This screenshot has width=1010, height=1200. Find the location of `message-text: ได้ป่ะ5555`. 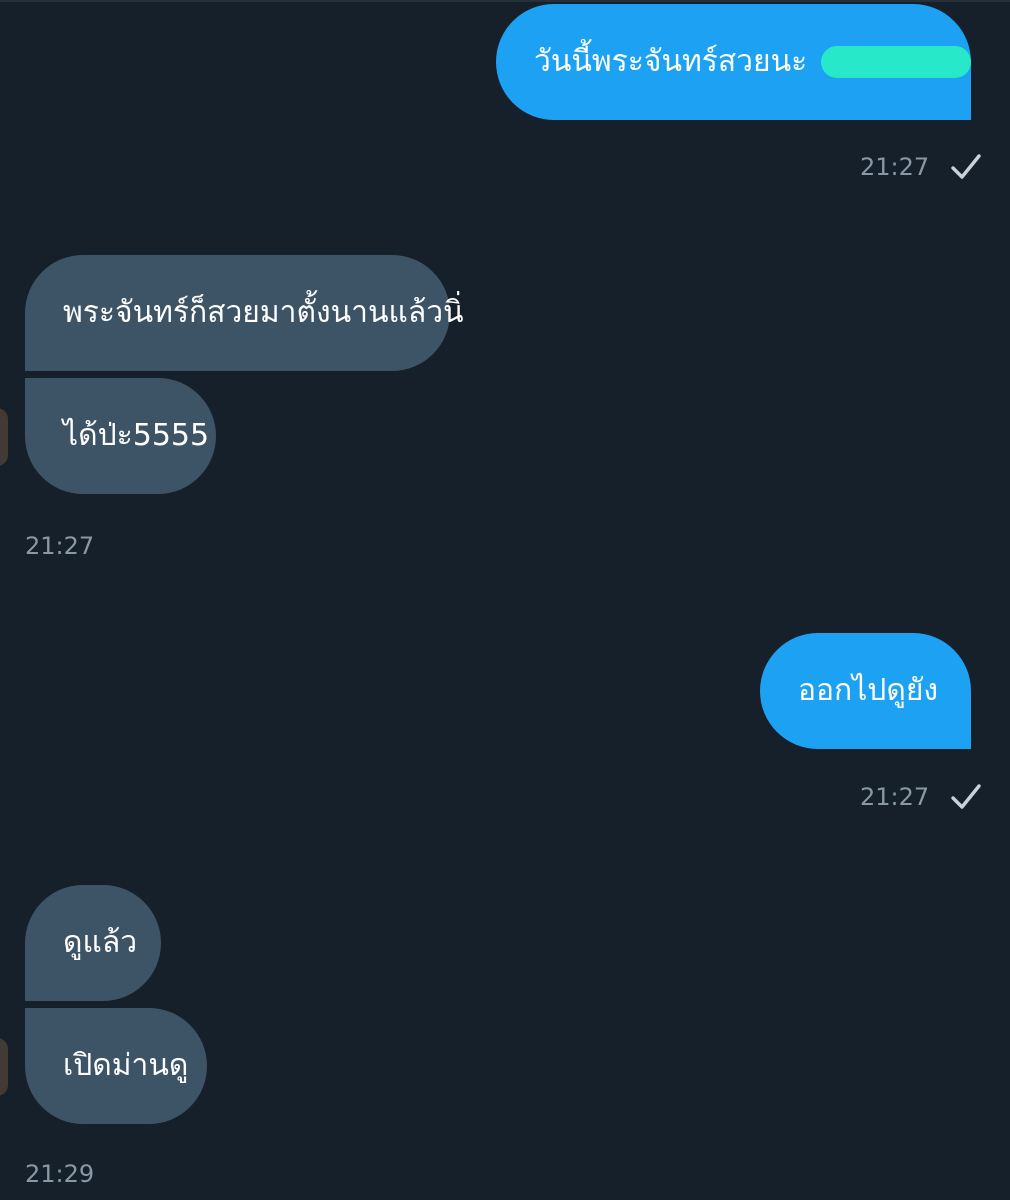

message-text: ได้ป่ะ5555 is located at coordinates (136, 435).